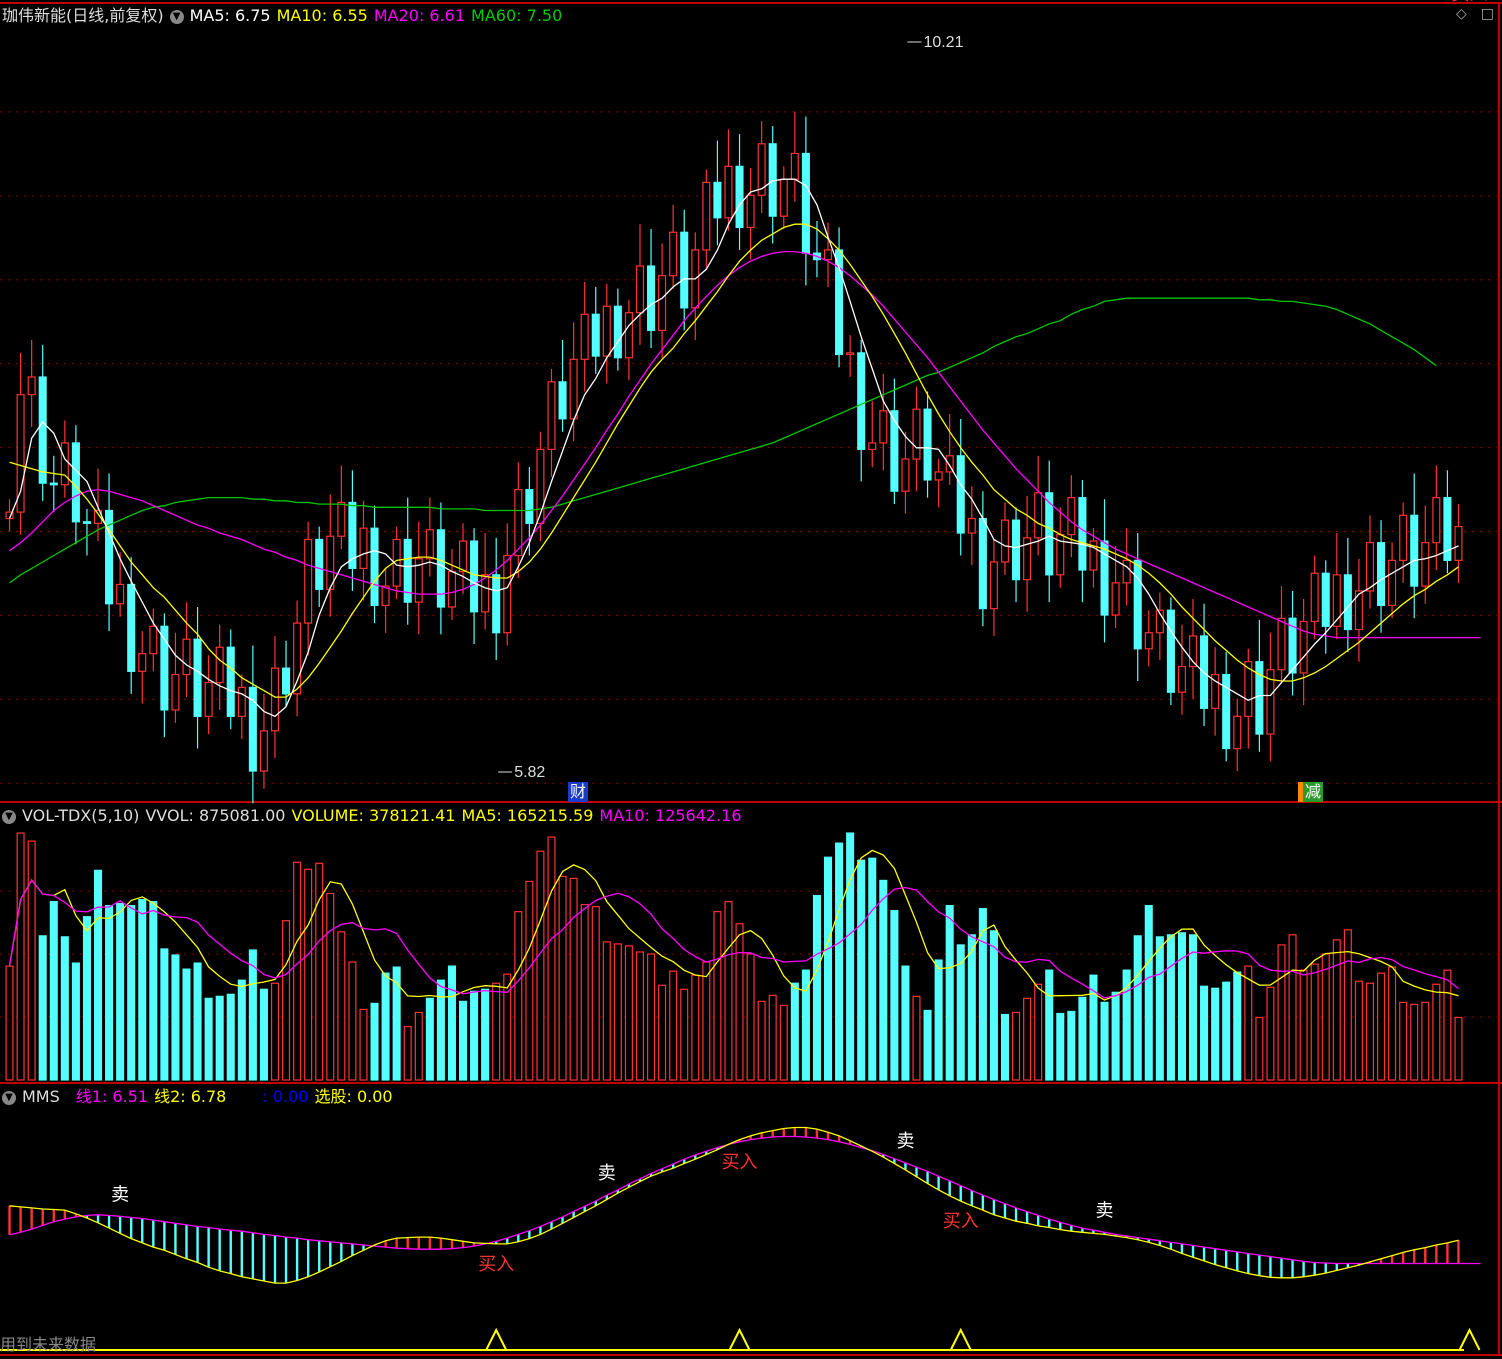 The image size is (1502, 1359). What do you see at coordinates (1468, 14) in the screenshot?
I see `window-icons: ◇ □` at bounding box center [1468, 14].